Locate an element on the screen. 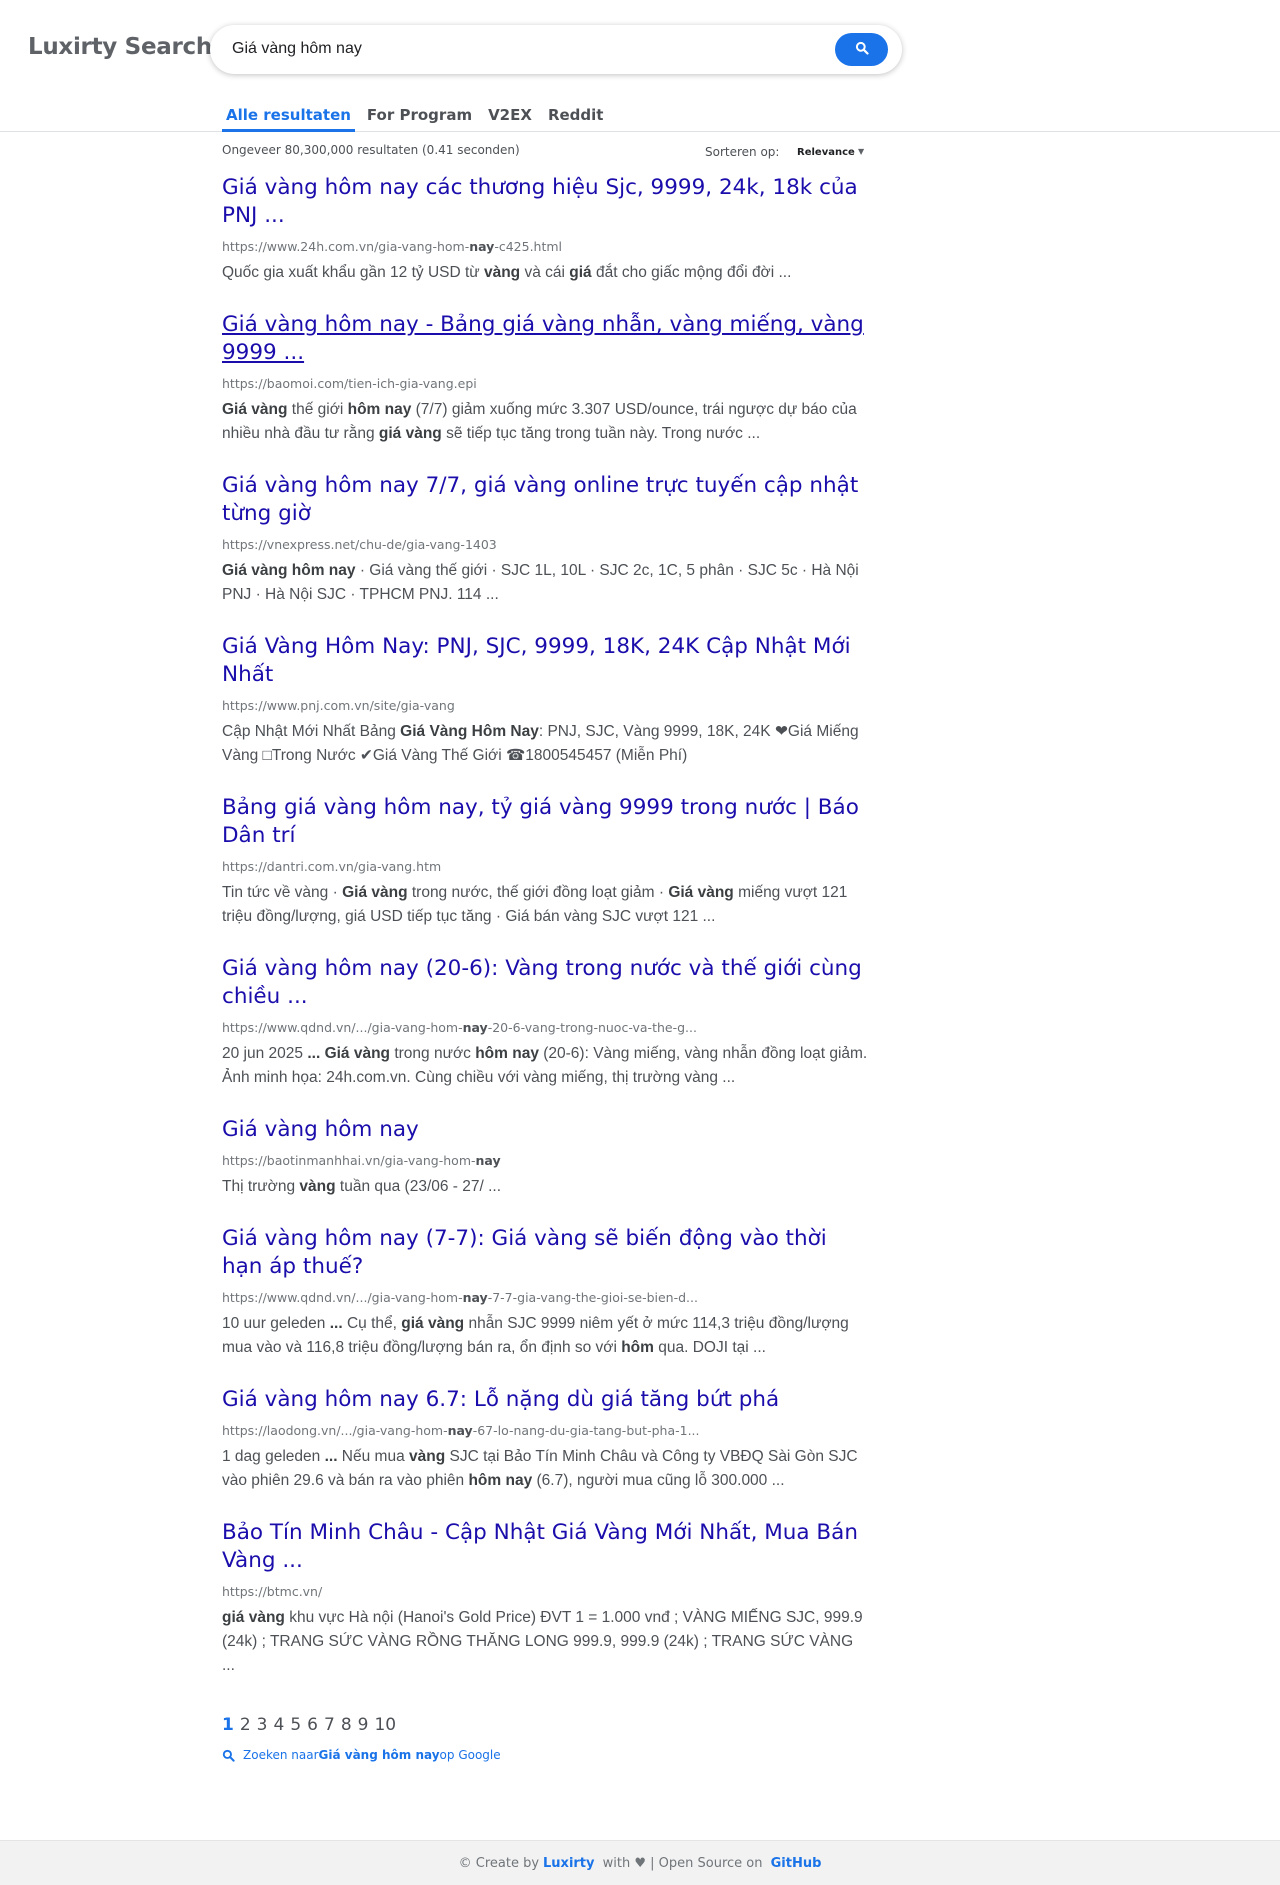 This screenshot has height=1885, width=1280. result-url-end: -c425.html is located at coordinates (528, 246).